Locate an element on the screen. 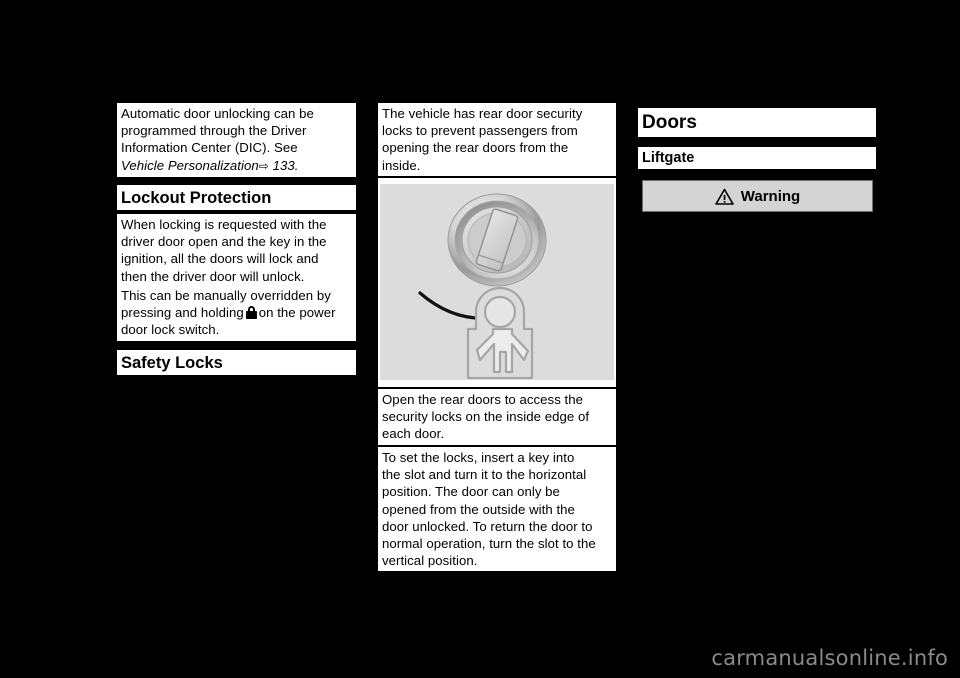 The image size is (960, 678). paragraph-line: Information Center (DIC). See is located at coordinates (209, 148).